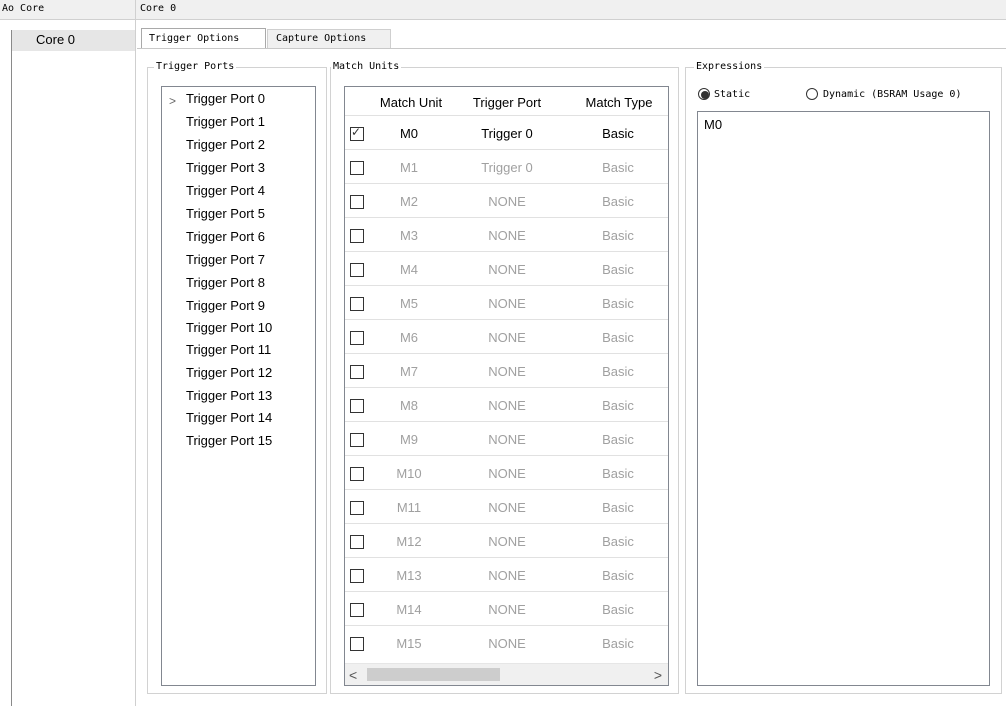 Image resolution: width=1006 pixels, height=706 pixels. I want to click on trigger-port-item: Trigger Port 4, so click(225, 190).